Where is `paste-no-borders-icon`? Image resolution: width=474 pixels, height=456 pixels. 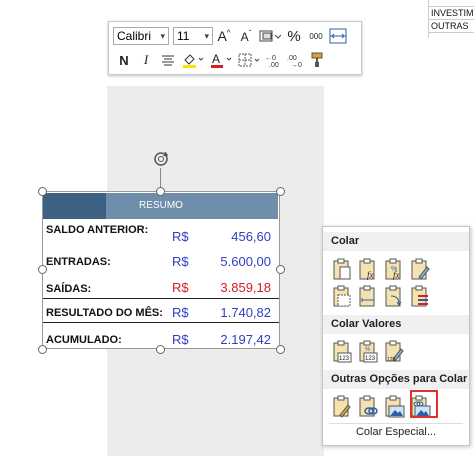
paste-no-borders-icon is located at coordinates (342, 296).